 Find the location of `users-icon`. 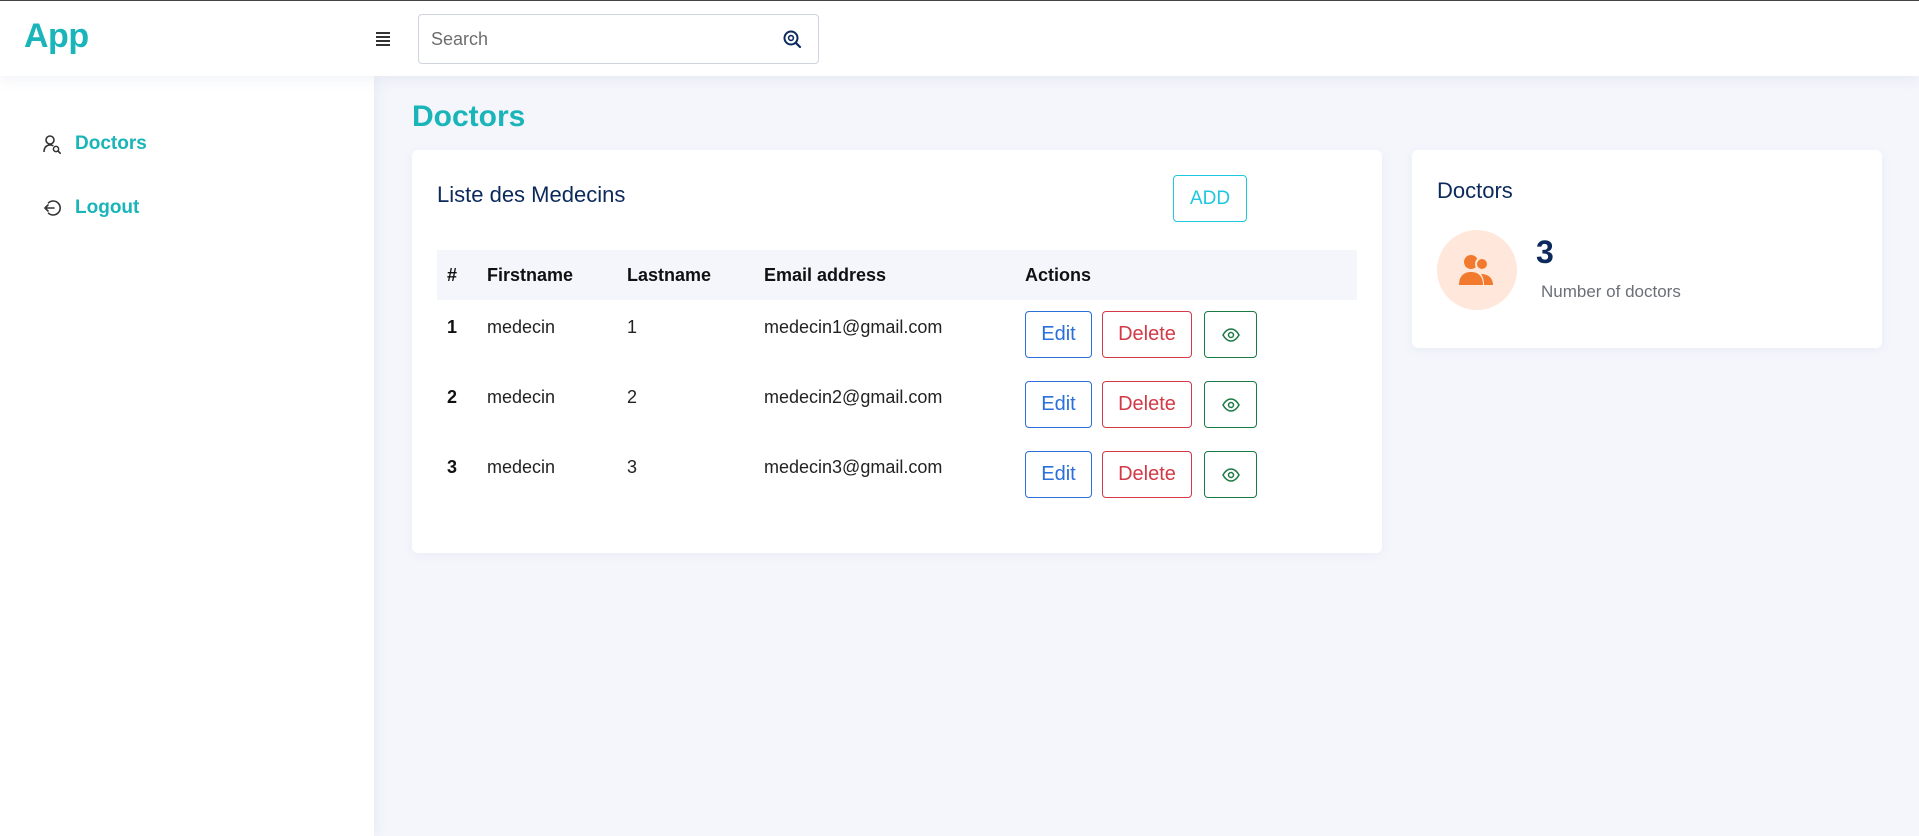

users-icon is located at coordinates (1476, 270).